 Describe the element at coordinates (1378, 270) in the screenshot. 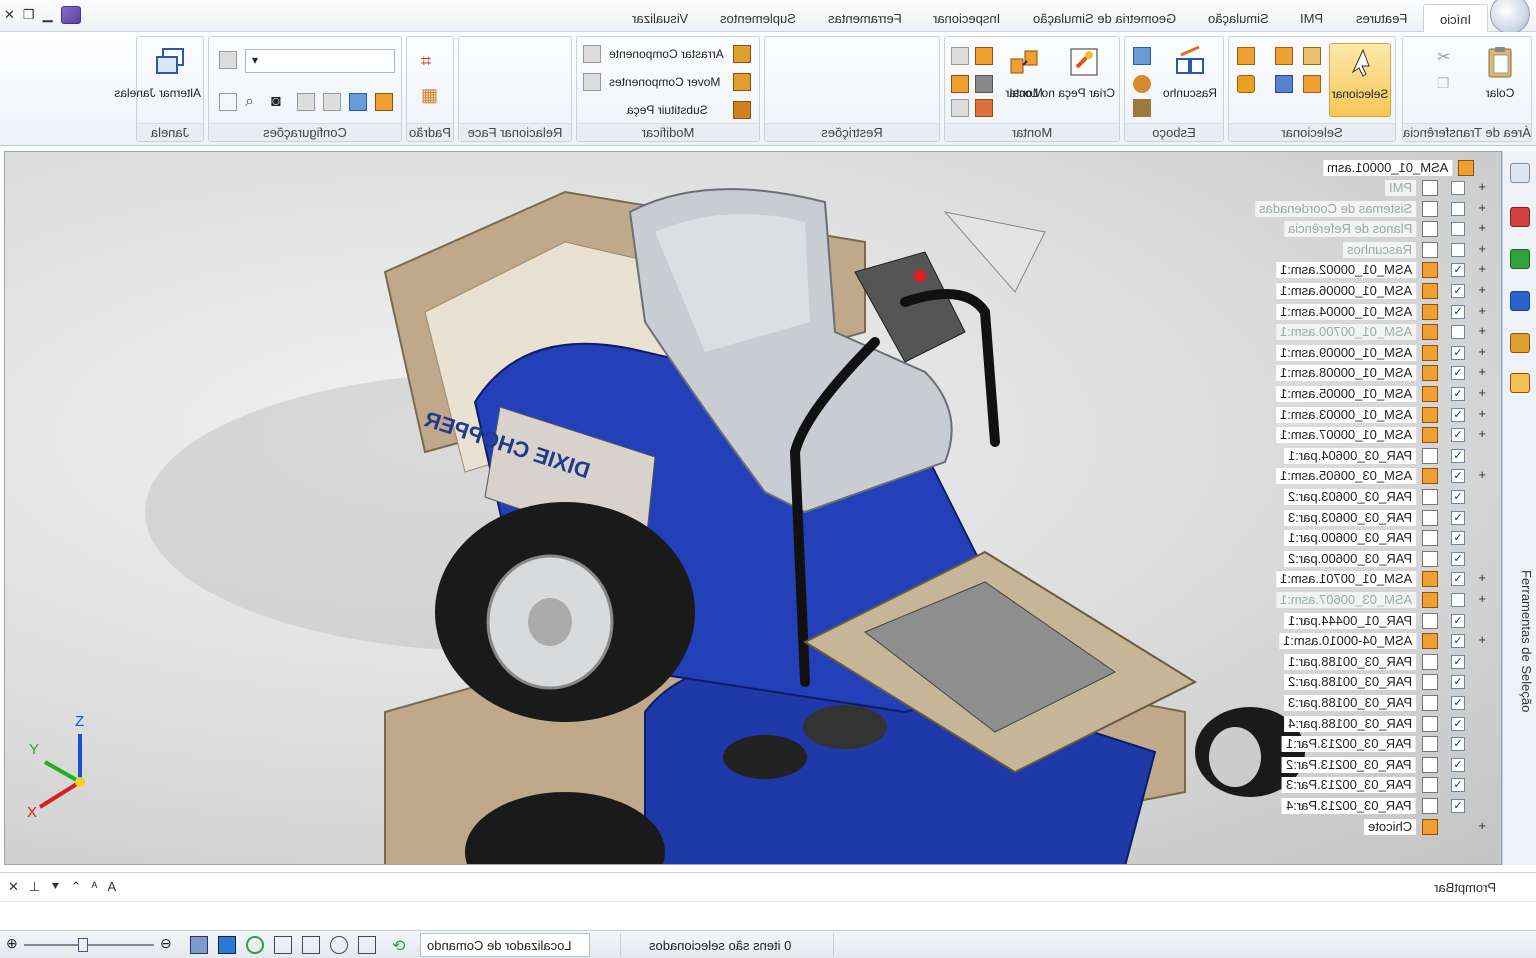

I see `tree-item: ASM_01_00002.asm:1 ✓ +` at that location.